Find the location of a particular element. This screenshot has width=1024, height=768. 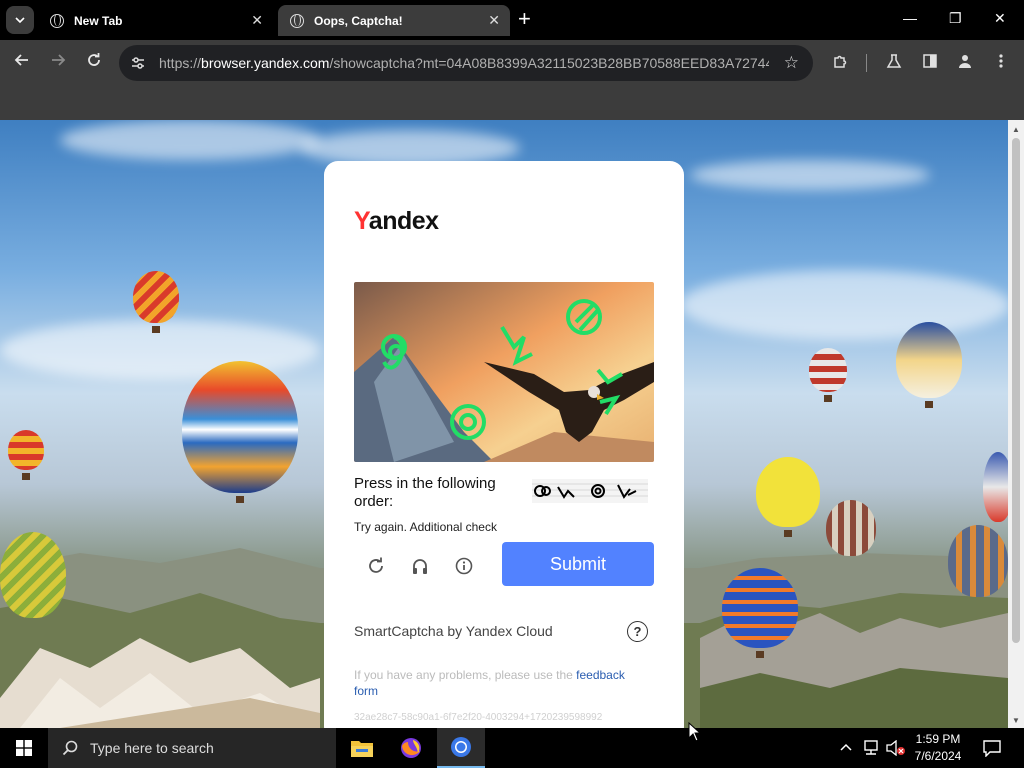

refresh-icon is located at coordinates (376, 566).